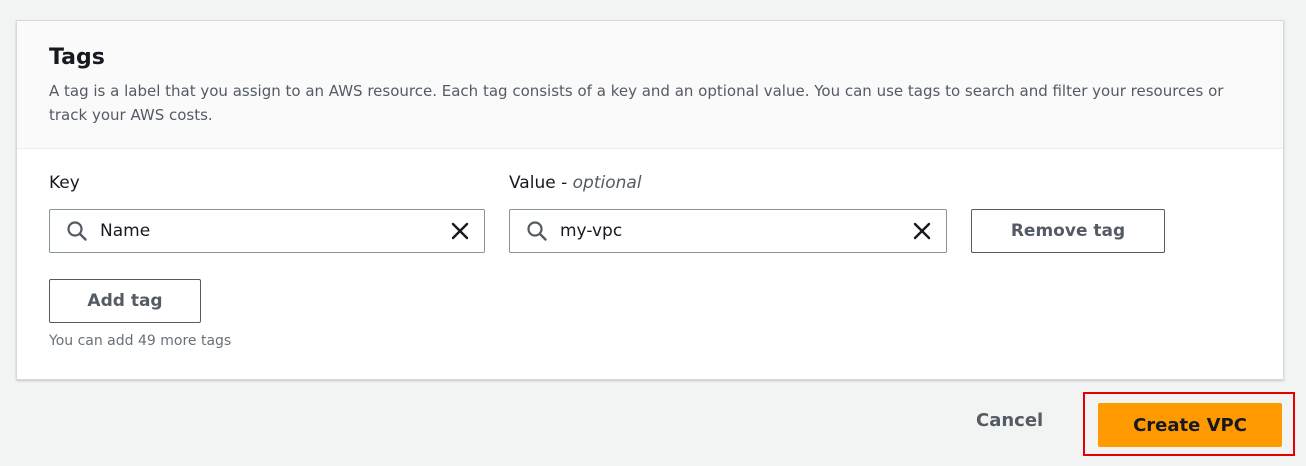 The image size is (1306, 466). Describe the element at coordinates (125, 301) in the screenshot. I see `add-tag-button: Add tag` at that location.